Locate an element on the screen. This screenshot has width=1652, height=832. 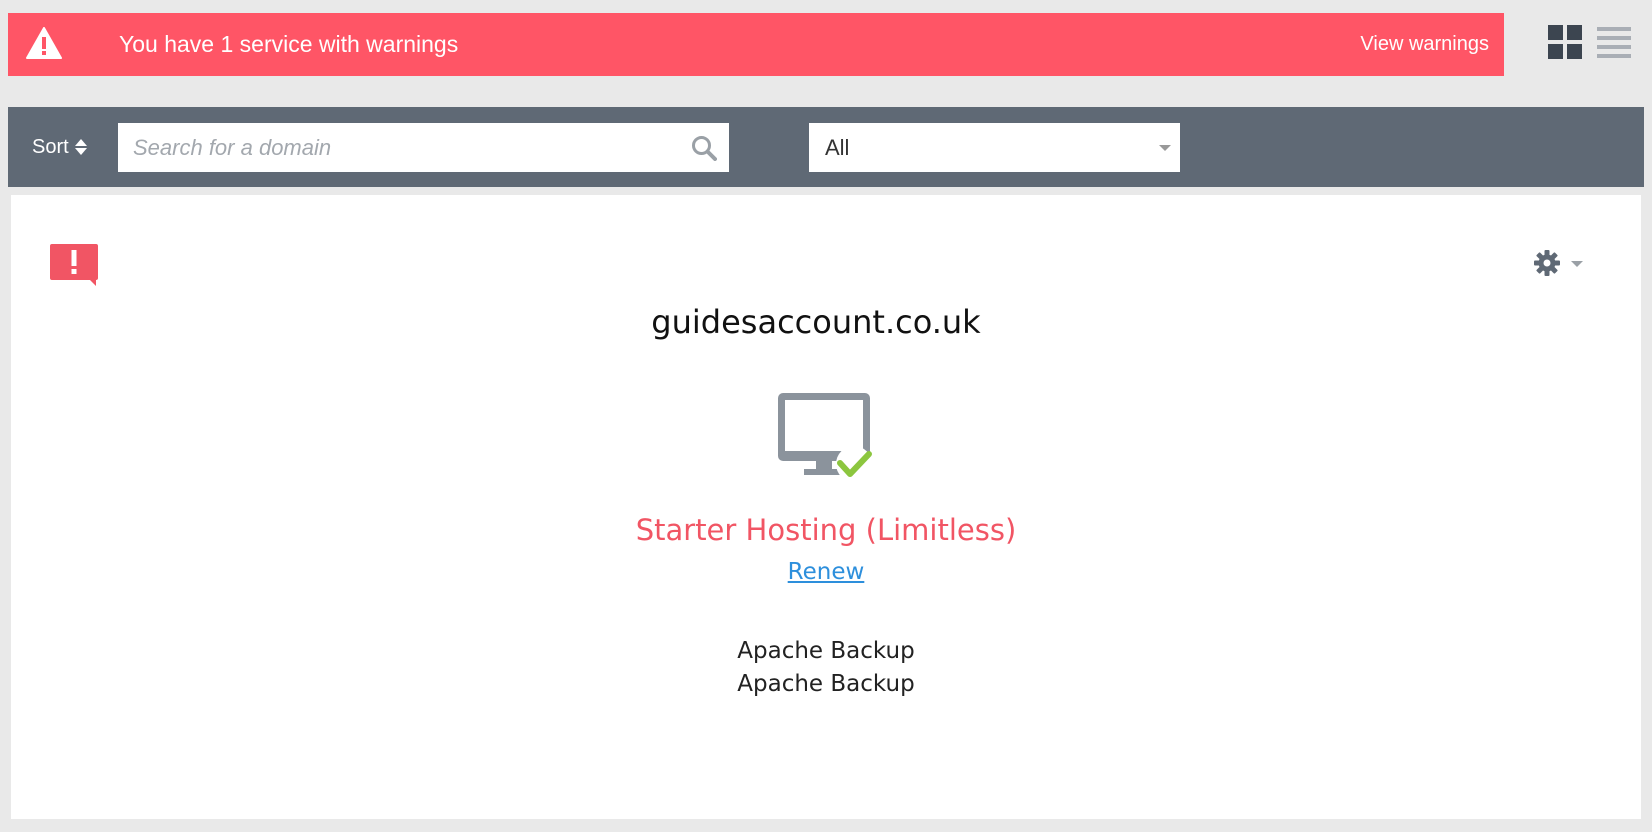
sort-button: Sort is located at coordinates (59, 147).